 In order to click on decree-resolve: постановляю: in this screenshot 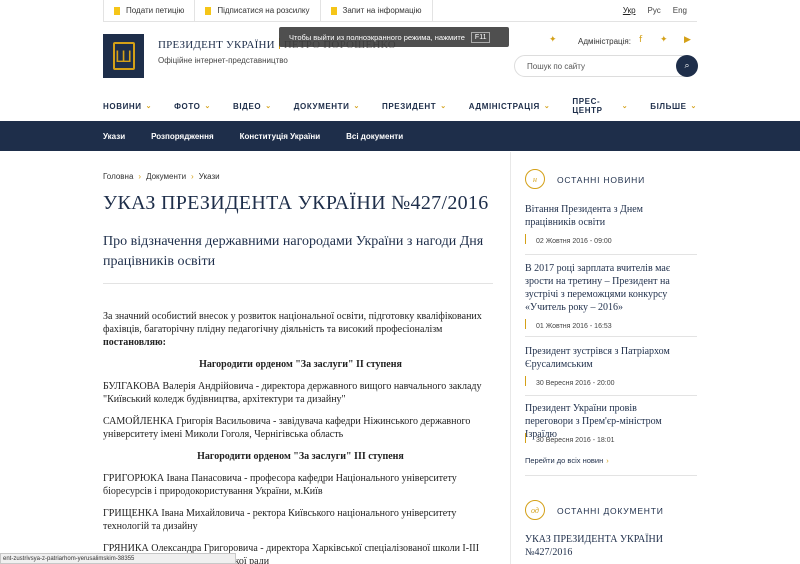, I will do `click(135, 342)`.